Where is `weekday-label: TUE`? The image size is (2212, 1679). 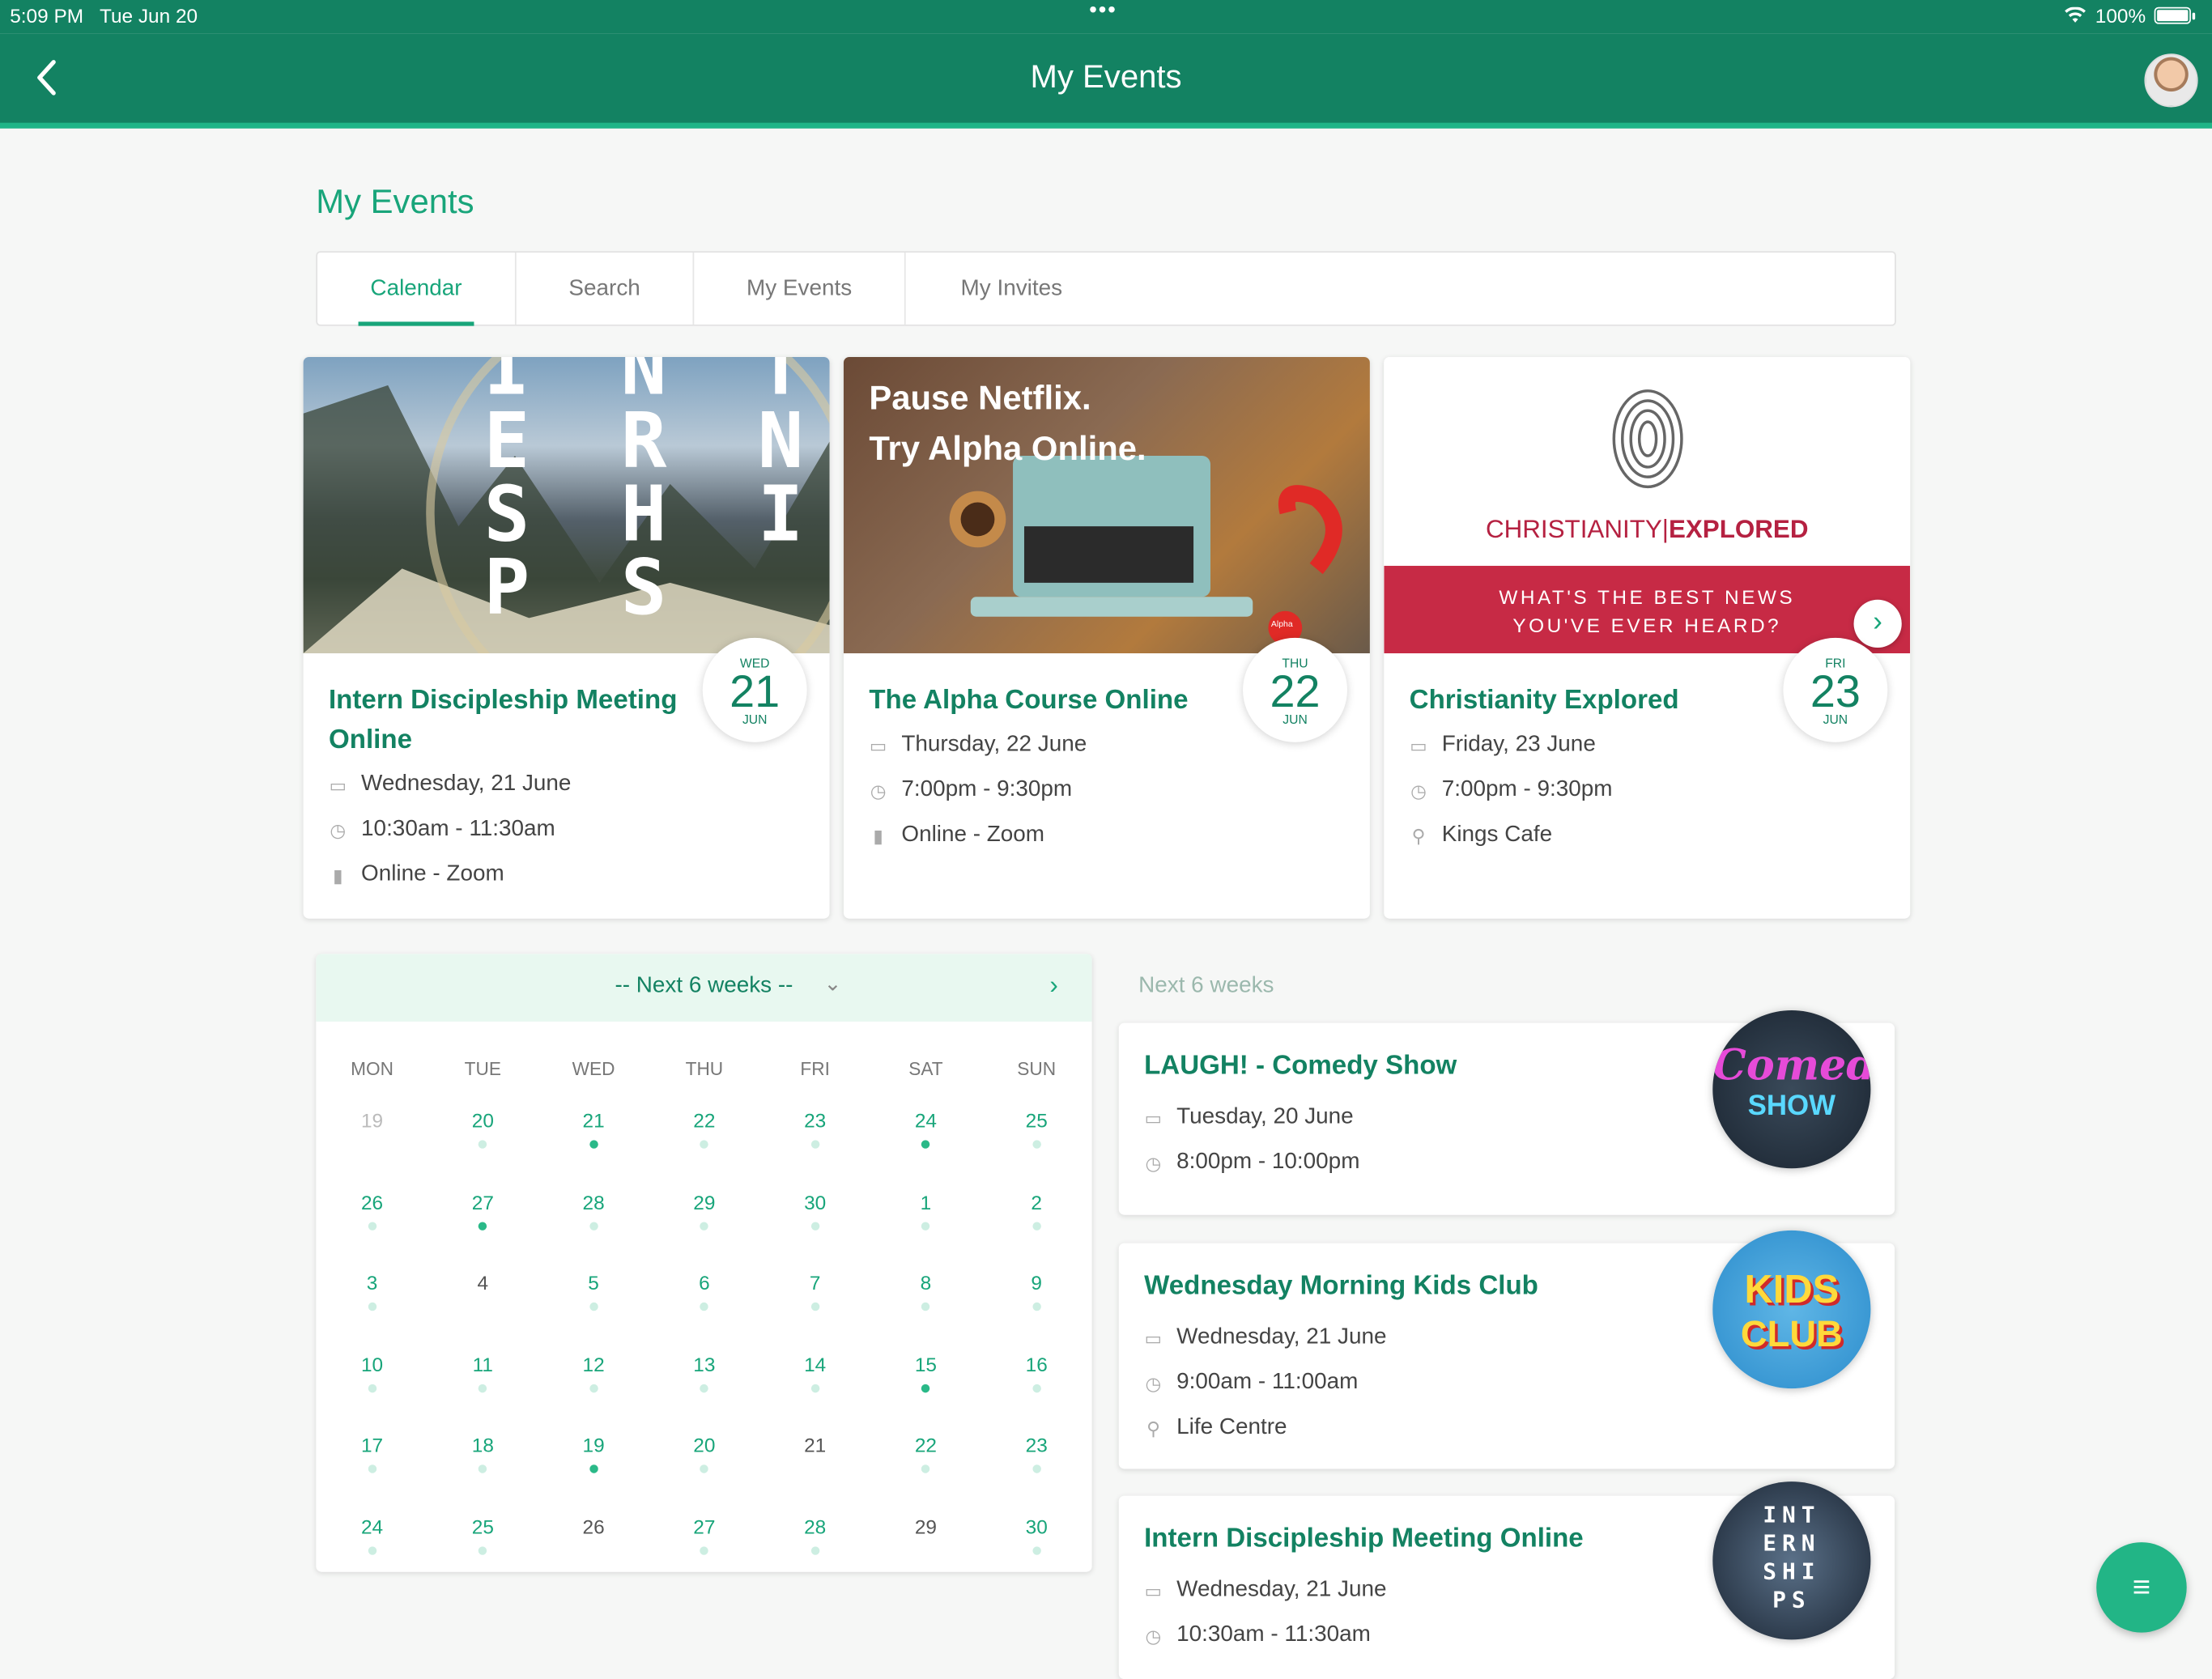
weekday-label: TUE is located at coordinates (483, 1069).